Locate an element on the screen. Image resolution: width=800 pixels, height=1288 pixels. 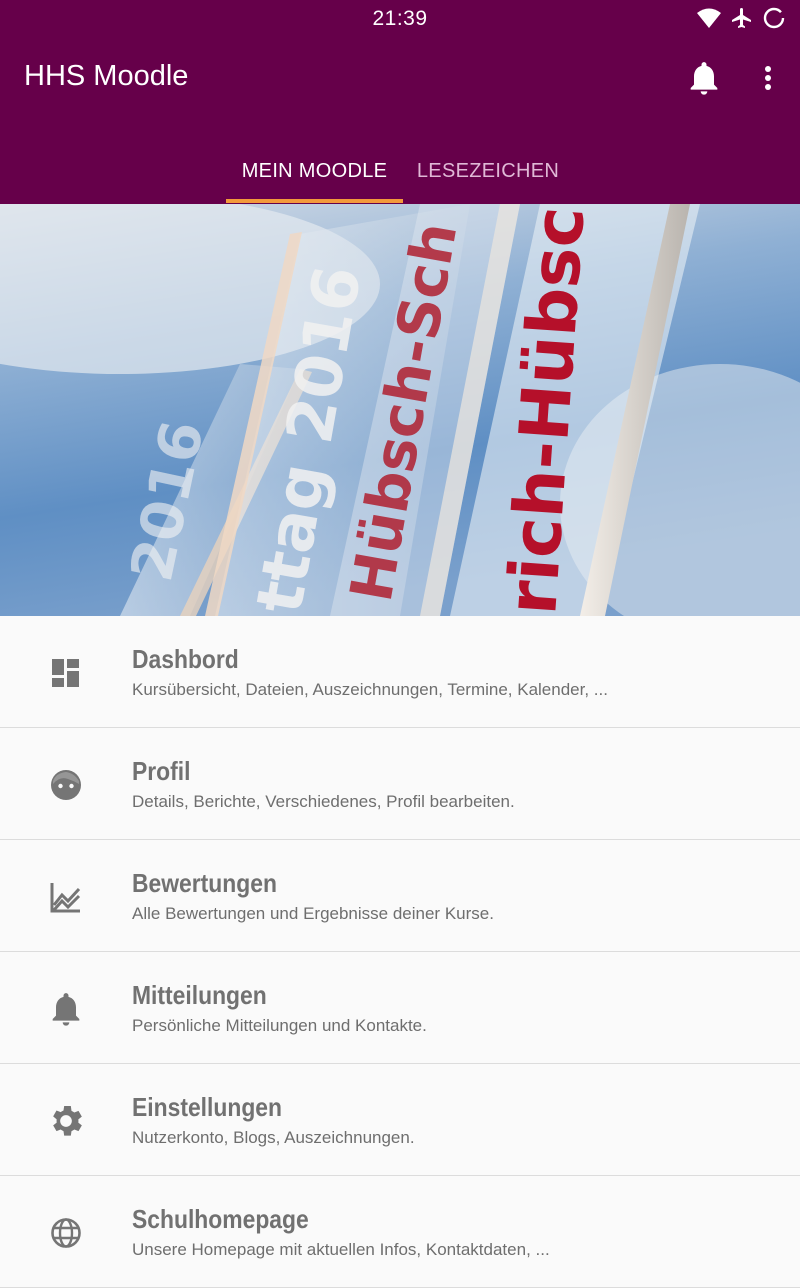
notifications-bell-icon is located at coordinates (704, 78).